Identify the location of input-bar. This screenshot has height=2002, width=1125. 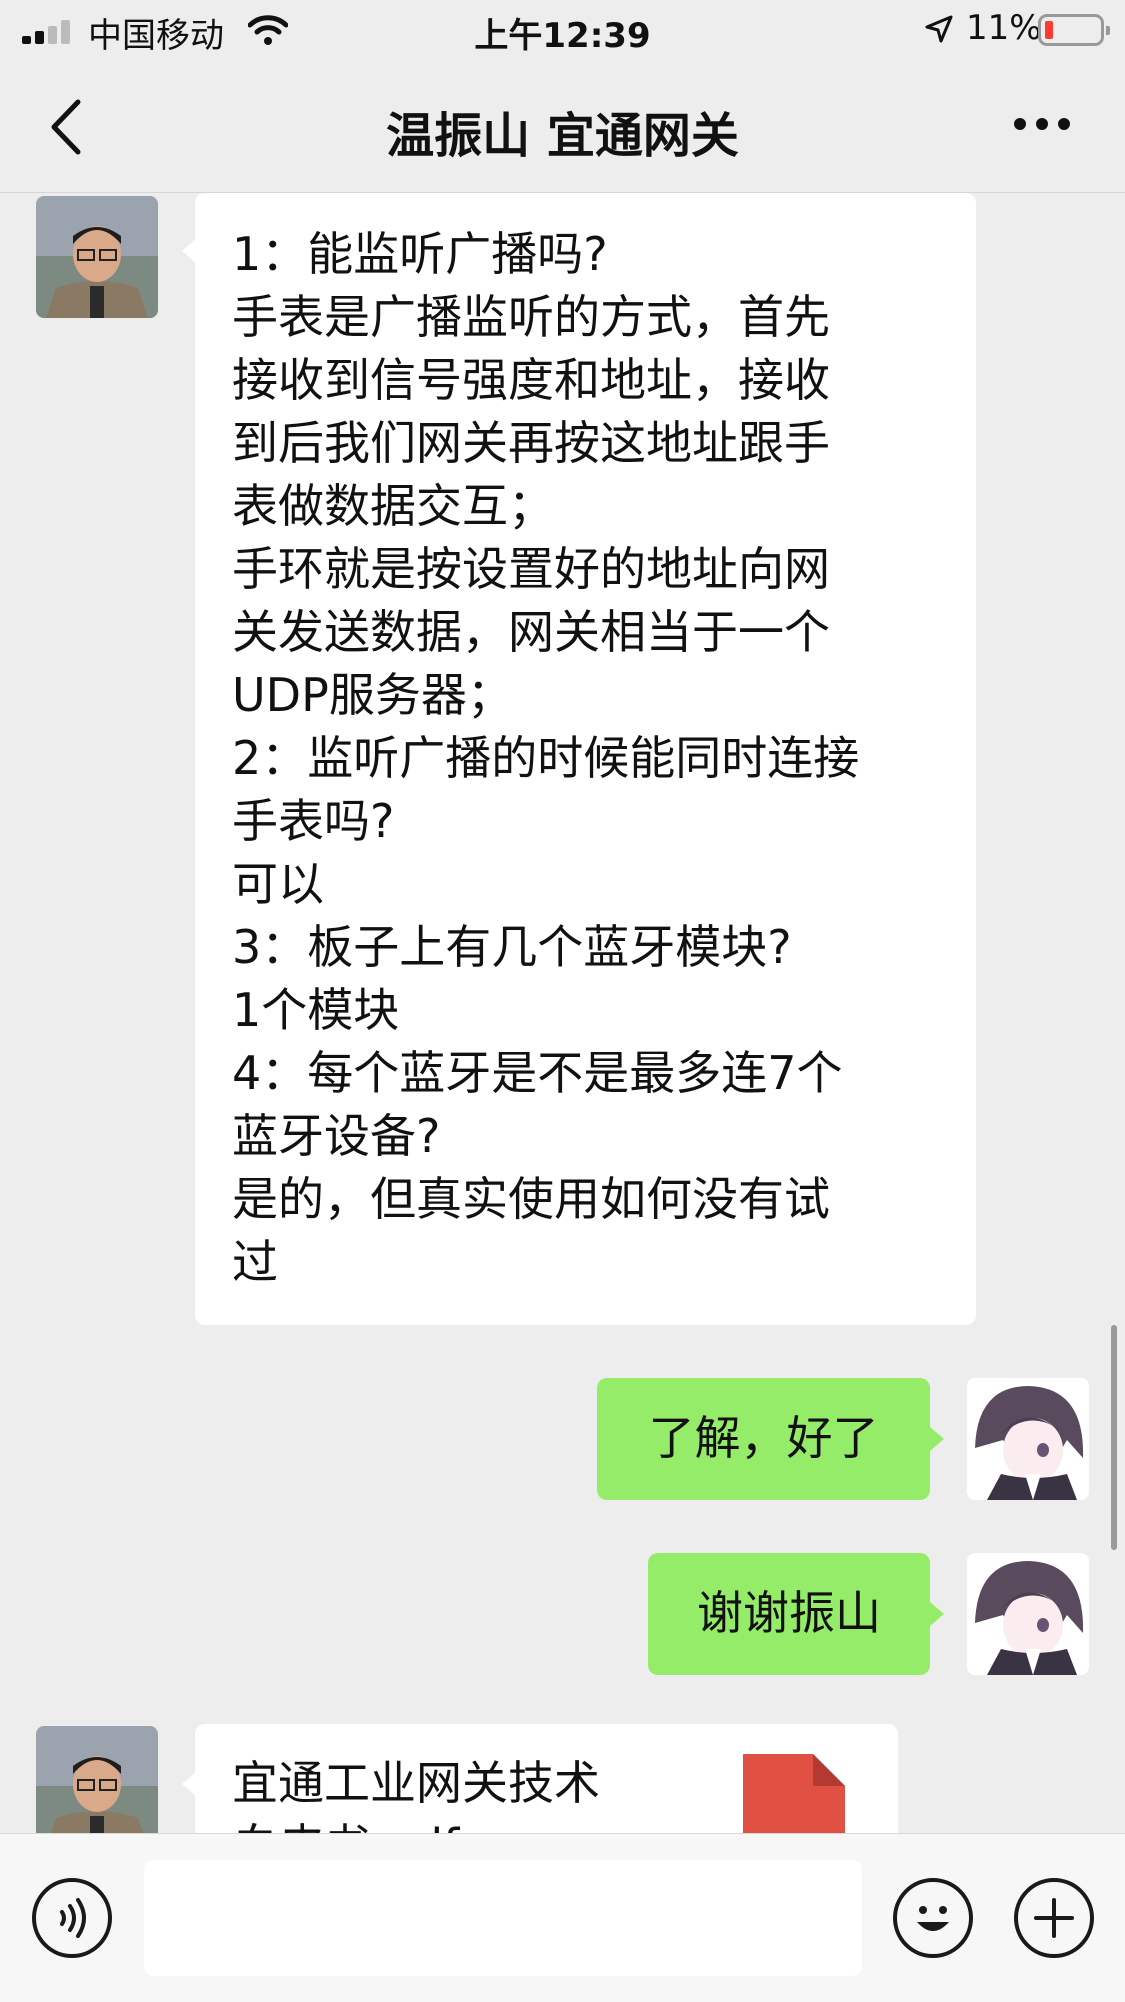
(562, 1917).